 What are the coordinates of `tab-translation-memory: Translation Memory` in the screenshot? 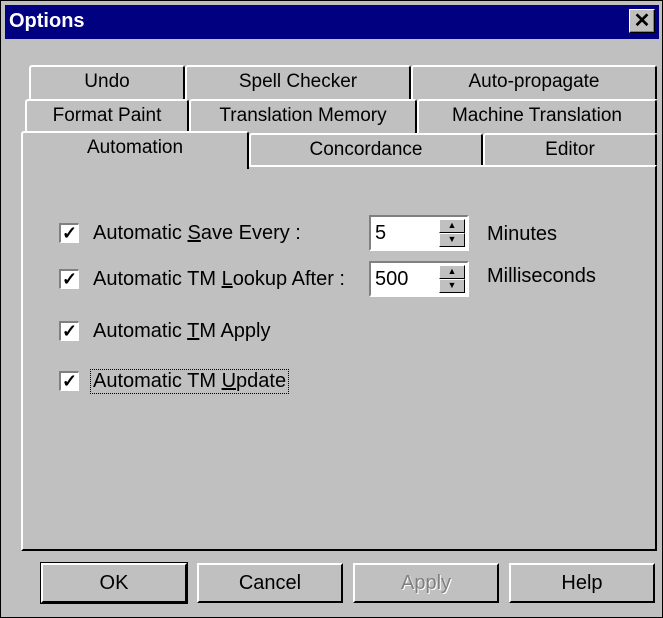 It's located at (303, 116).